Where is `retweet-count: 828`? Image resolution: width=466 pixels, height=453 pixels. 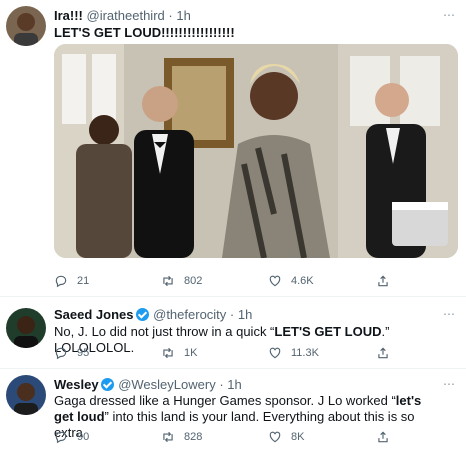 retweet-count: 828 is located at coordinates (193, 437).